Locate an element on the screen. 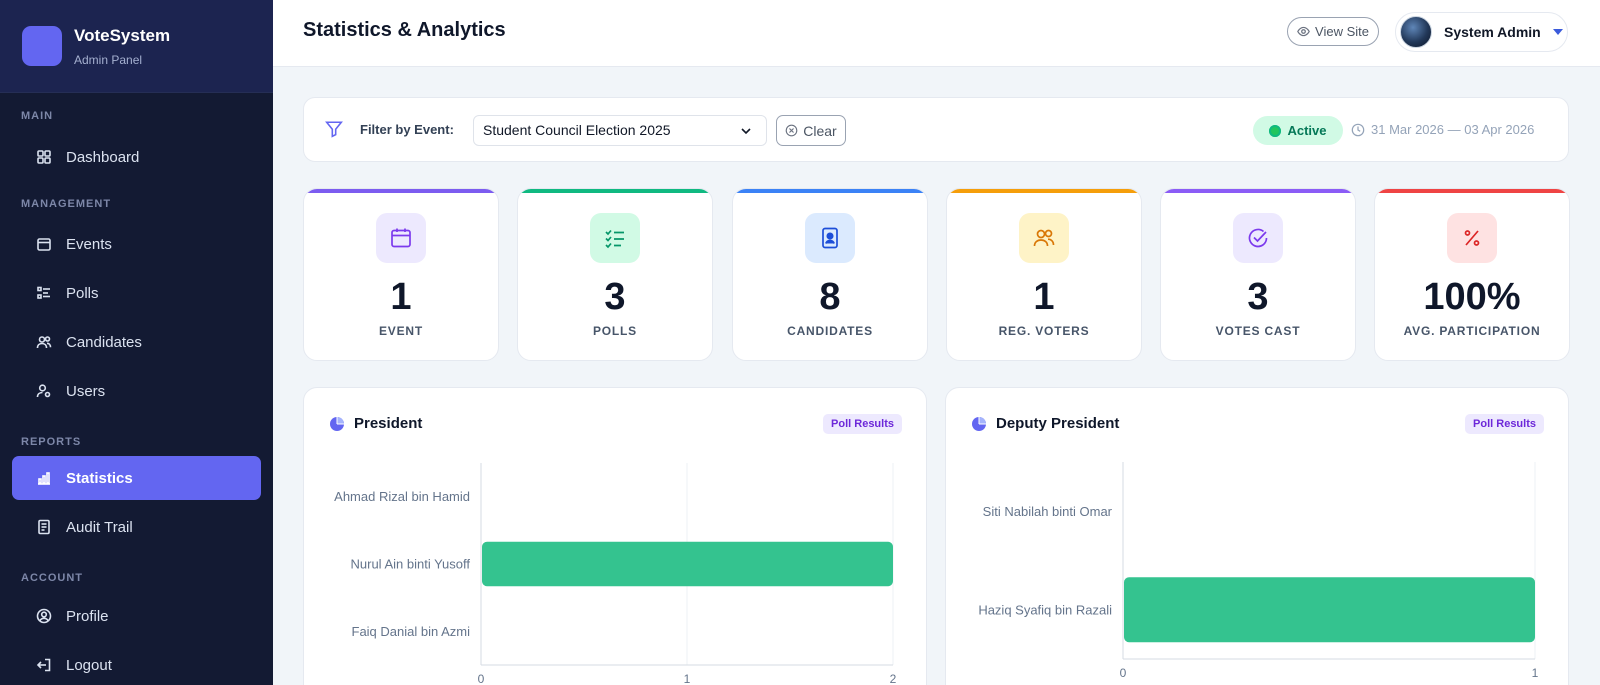 The height and width of the screenshot is (685, 1600). page-title: Statistics & Analytics is located at coordinates (404, 30).